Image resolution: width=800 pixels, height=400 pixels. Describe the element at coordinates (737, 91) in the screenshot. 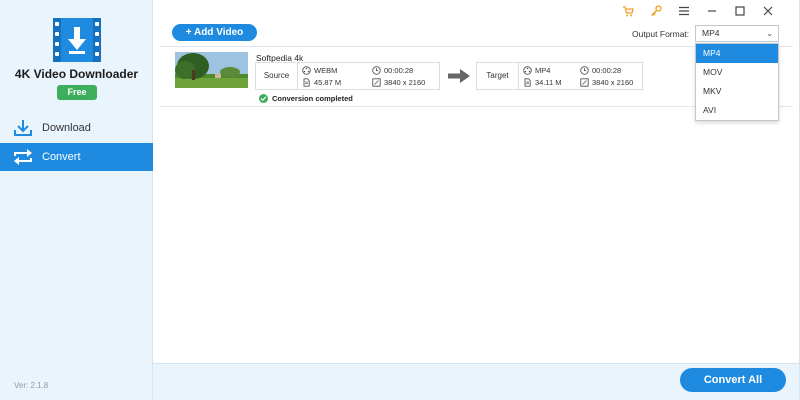

I see `format-option-mkv: MKV` at that location.